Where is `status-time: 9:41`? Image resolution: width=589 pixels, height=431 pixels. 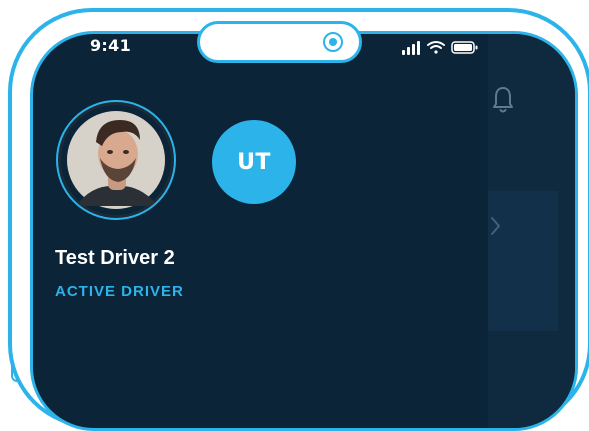 status-time: 9:41 is located at coordinates (110, 45).